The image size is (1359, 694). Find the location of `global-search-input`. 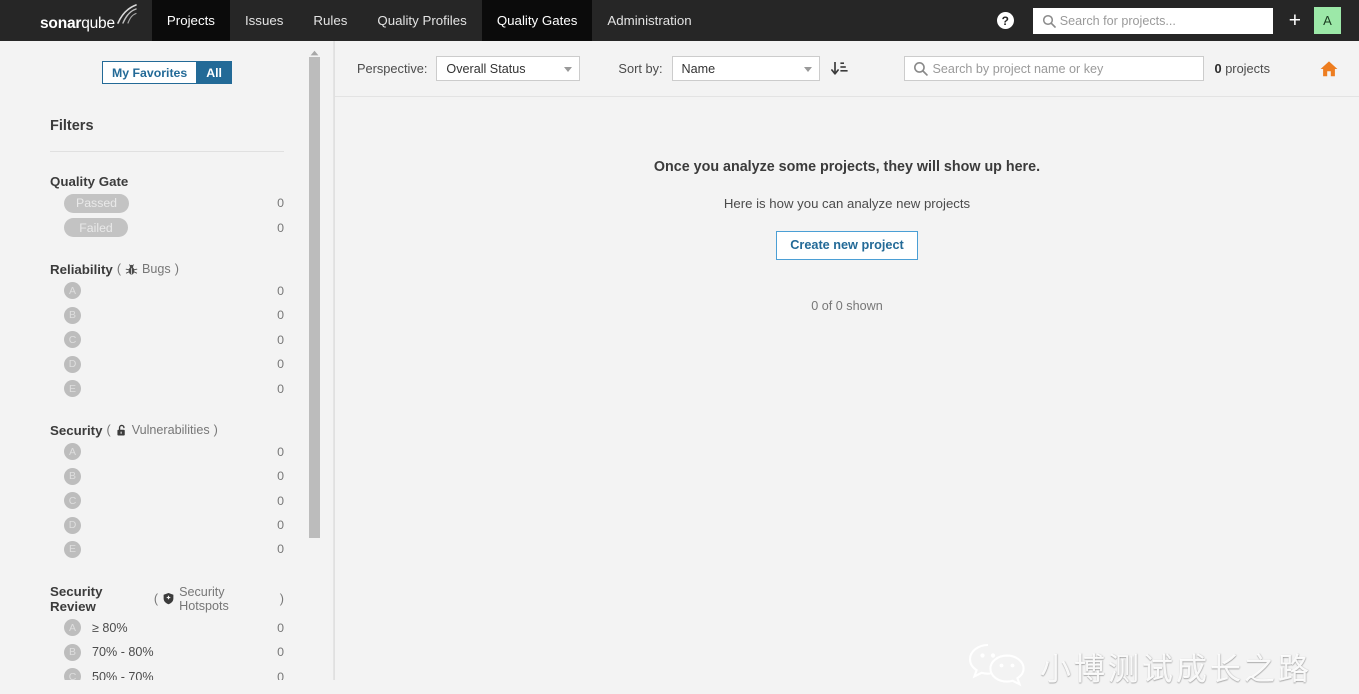

global-search-input is located at coordinates (1153, 21).